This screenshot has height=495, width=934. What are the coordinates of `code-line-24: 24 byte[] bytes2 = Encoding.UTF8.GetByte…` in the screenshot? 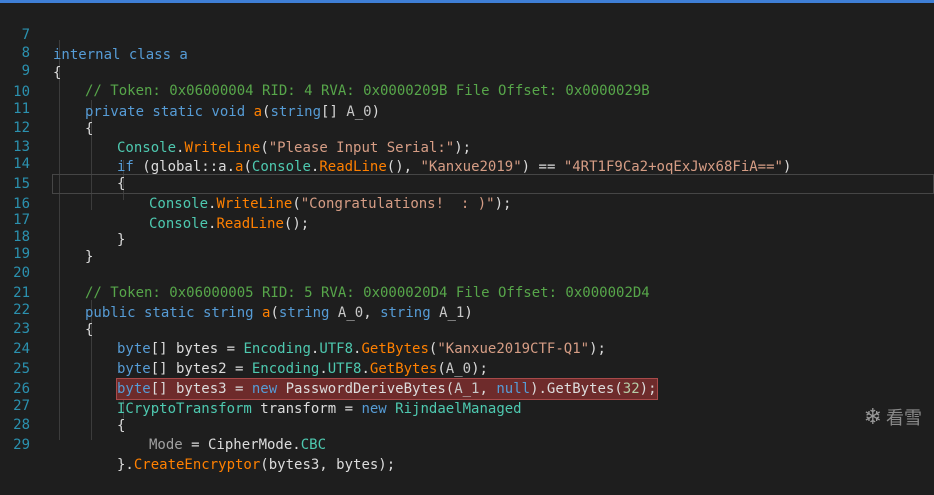 It's located at (467, 348).